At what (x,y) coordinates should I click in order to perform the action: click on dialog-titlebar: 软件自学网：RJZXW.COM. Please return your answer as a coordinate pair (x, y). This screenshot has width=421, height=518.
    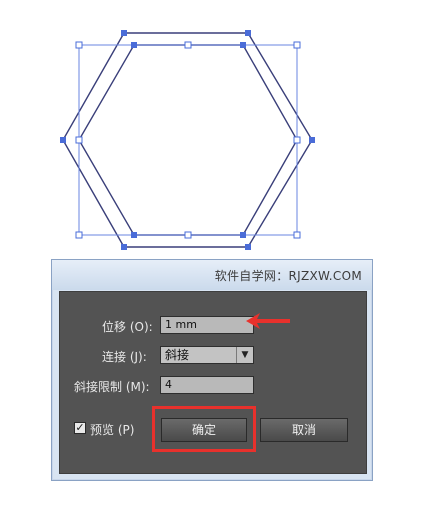
    Looking at the image, I should click on (212, 275).